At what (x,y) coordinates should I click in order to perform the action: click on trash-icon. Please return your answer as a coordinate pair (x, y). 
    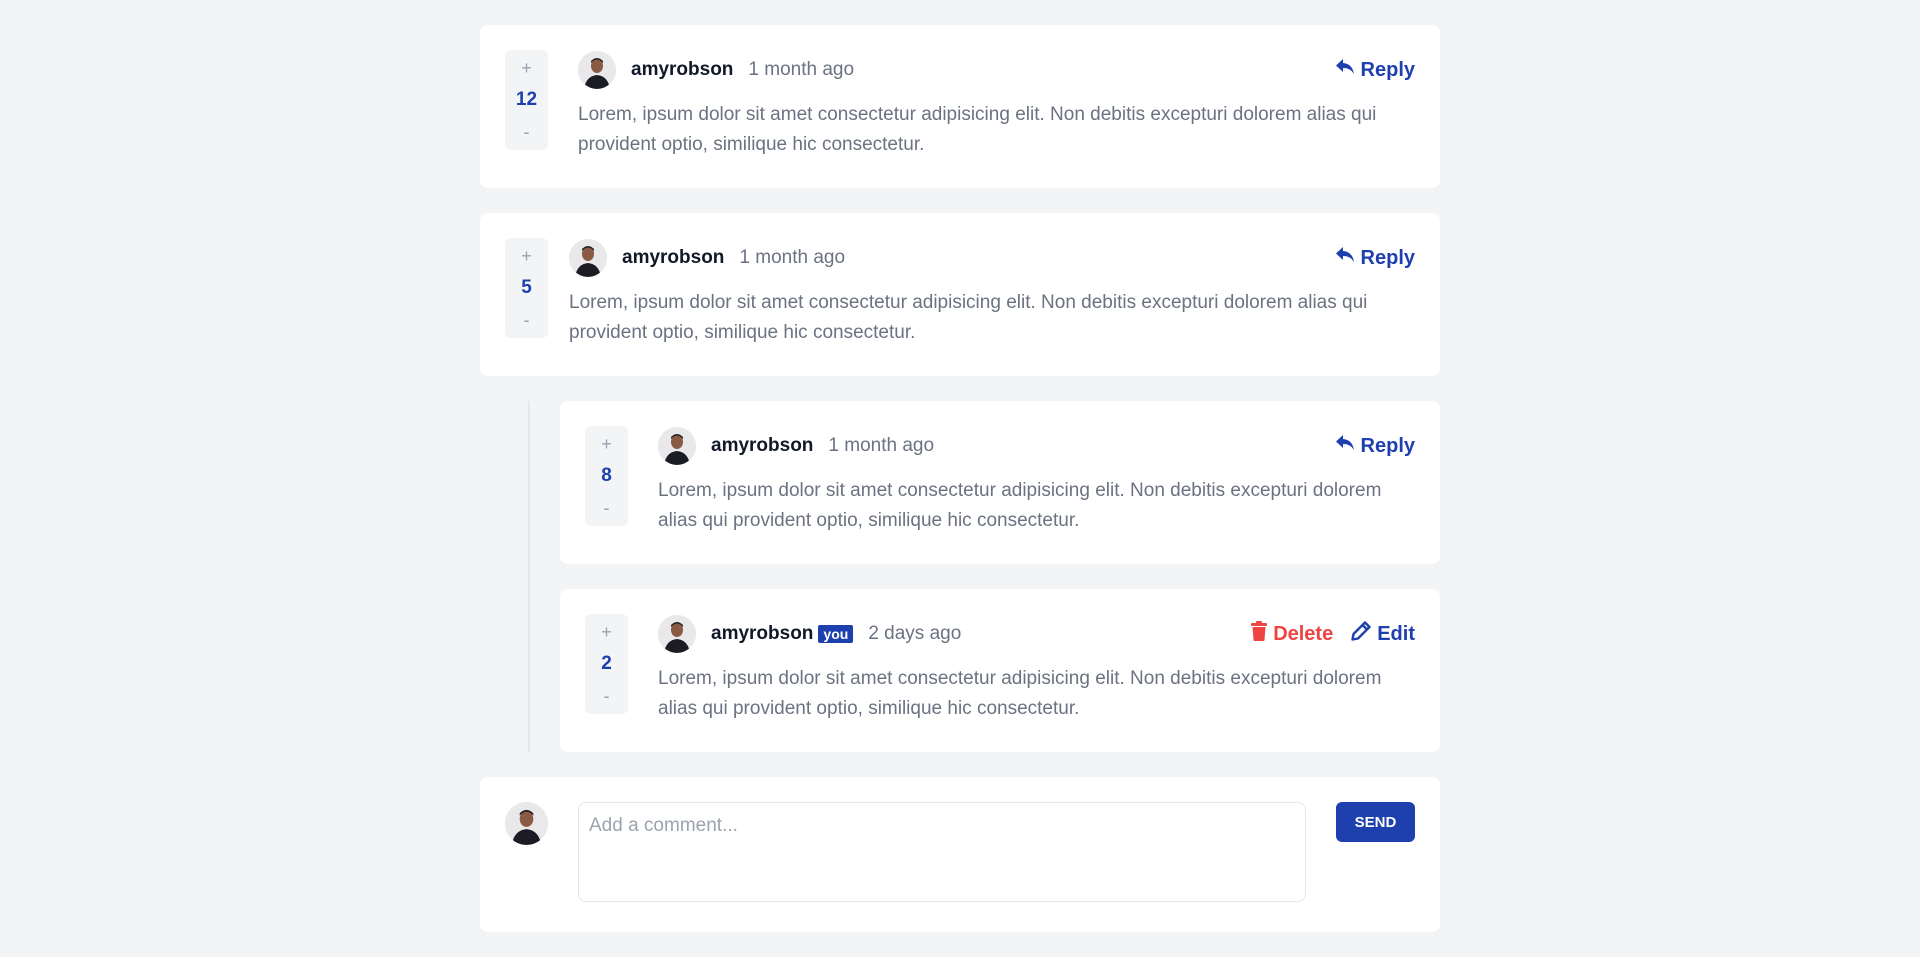
    Looking at the image, I should click on (1259, 634).